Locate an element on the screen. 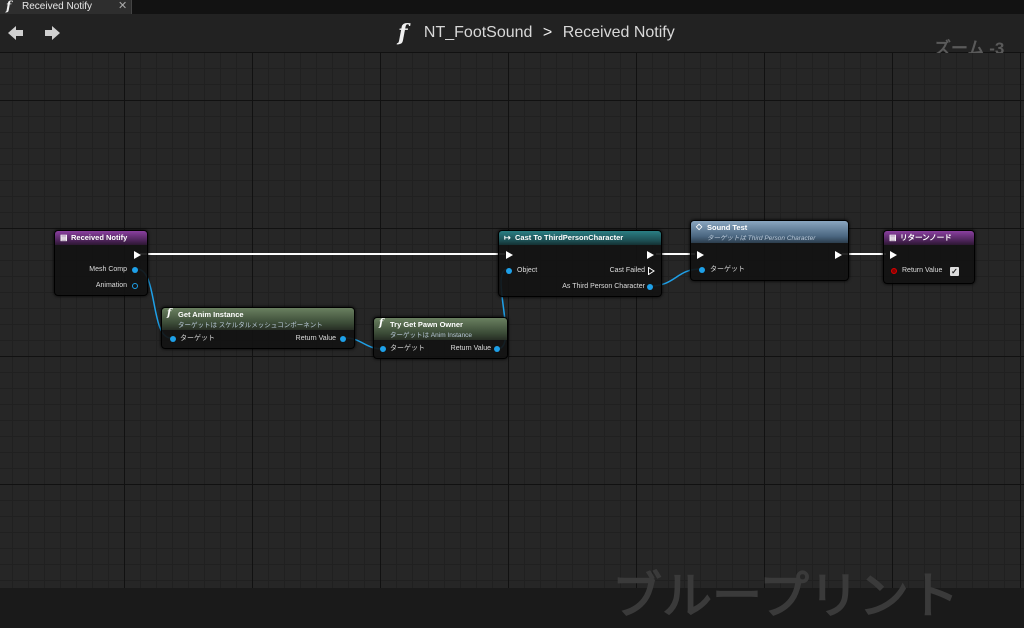  pin-label: Cast Failed is located at coordinates (627, 270).